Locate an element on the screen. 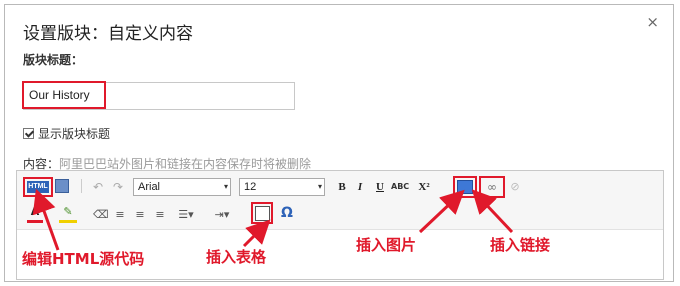 This screenshot has width=680, height=286. font-family-select: Arial ▾ is located at coordinates (182, 187).